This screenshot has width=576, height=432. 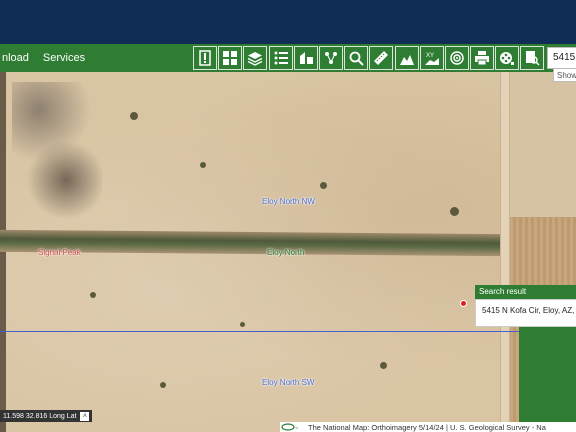 I want to click on network-button, so click(x=330, y=58).